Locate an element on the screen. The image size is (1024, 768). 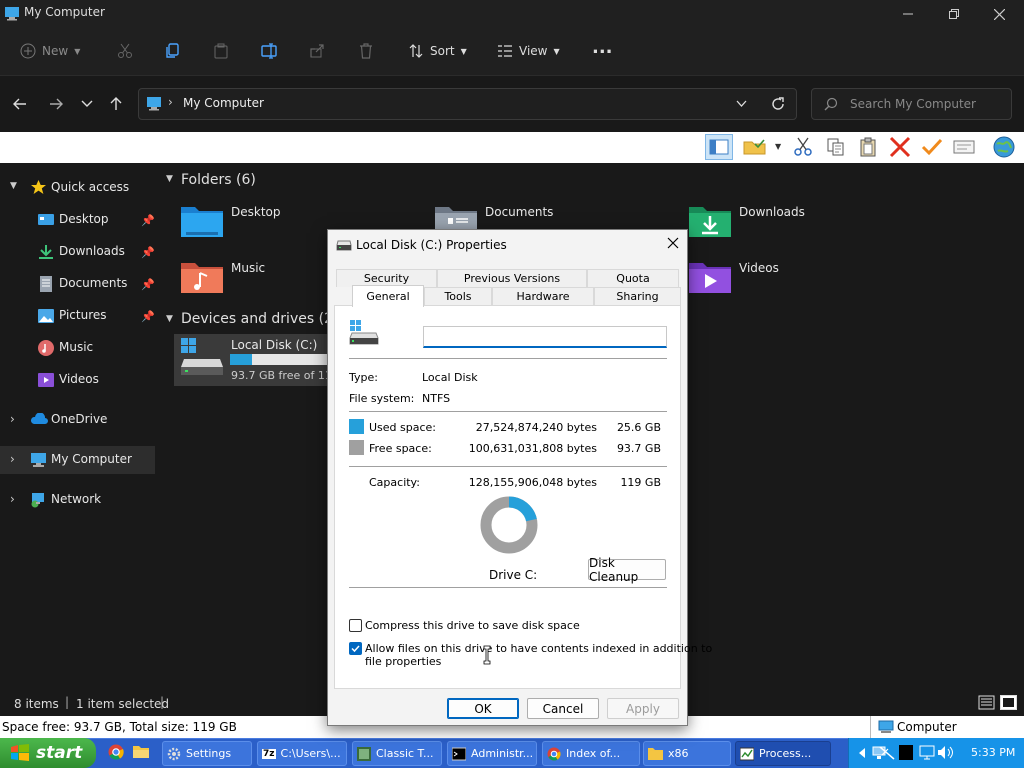
share-button is located at coordinates (317, 51).